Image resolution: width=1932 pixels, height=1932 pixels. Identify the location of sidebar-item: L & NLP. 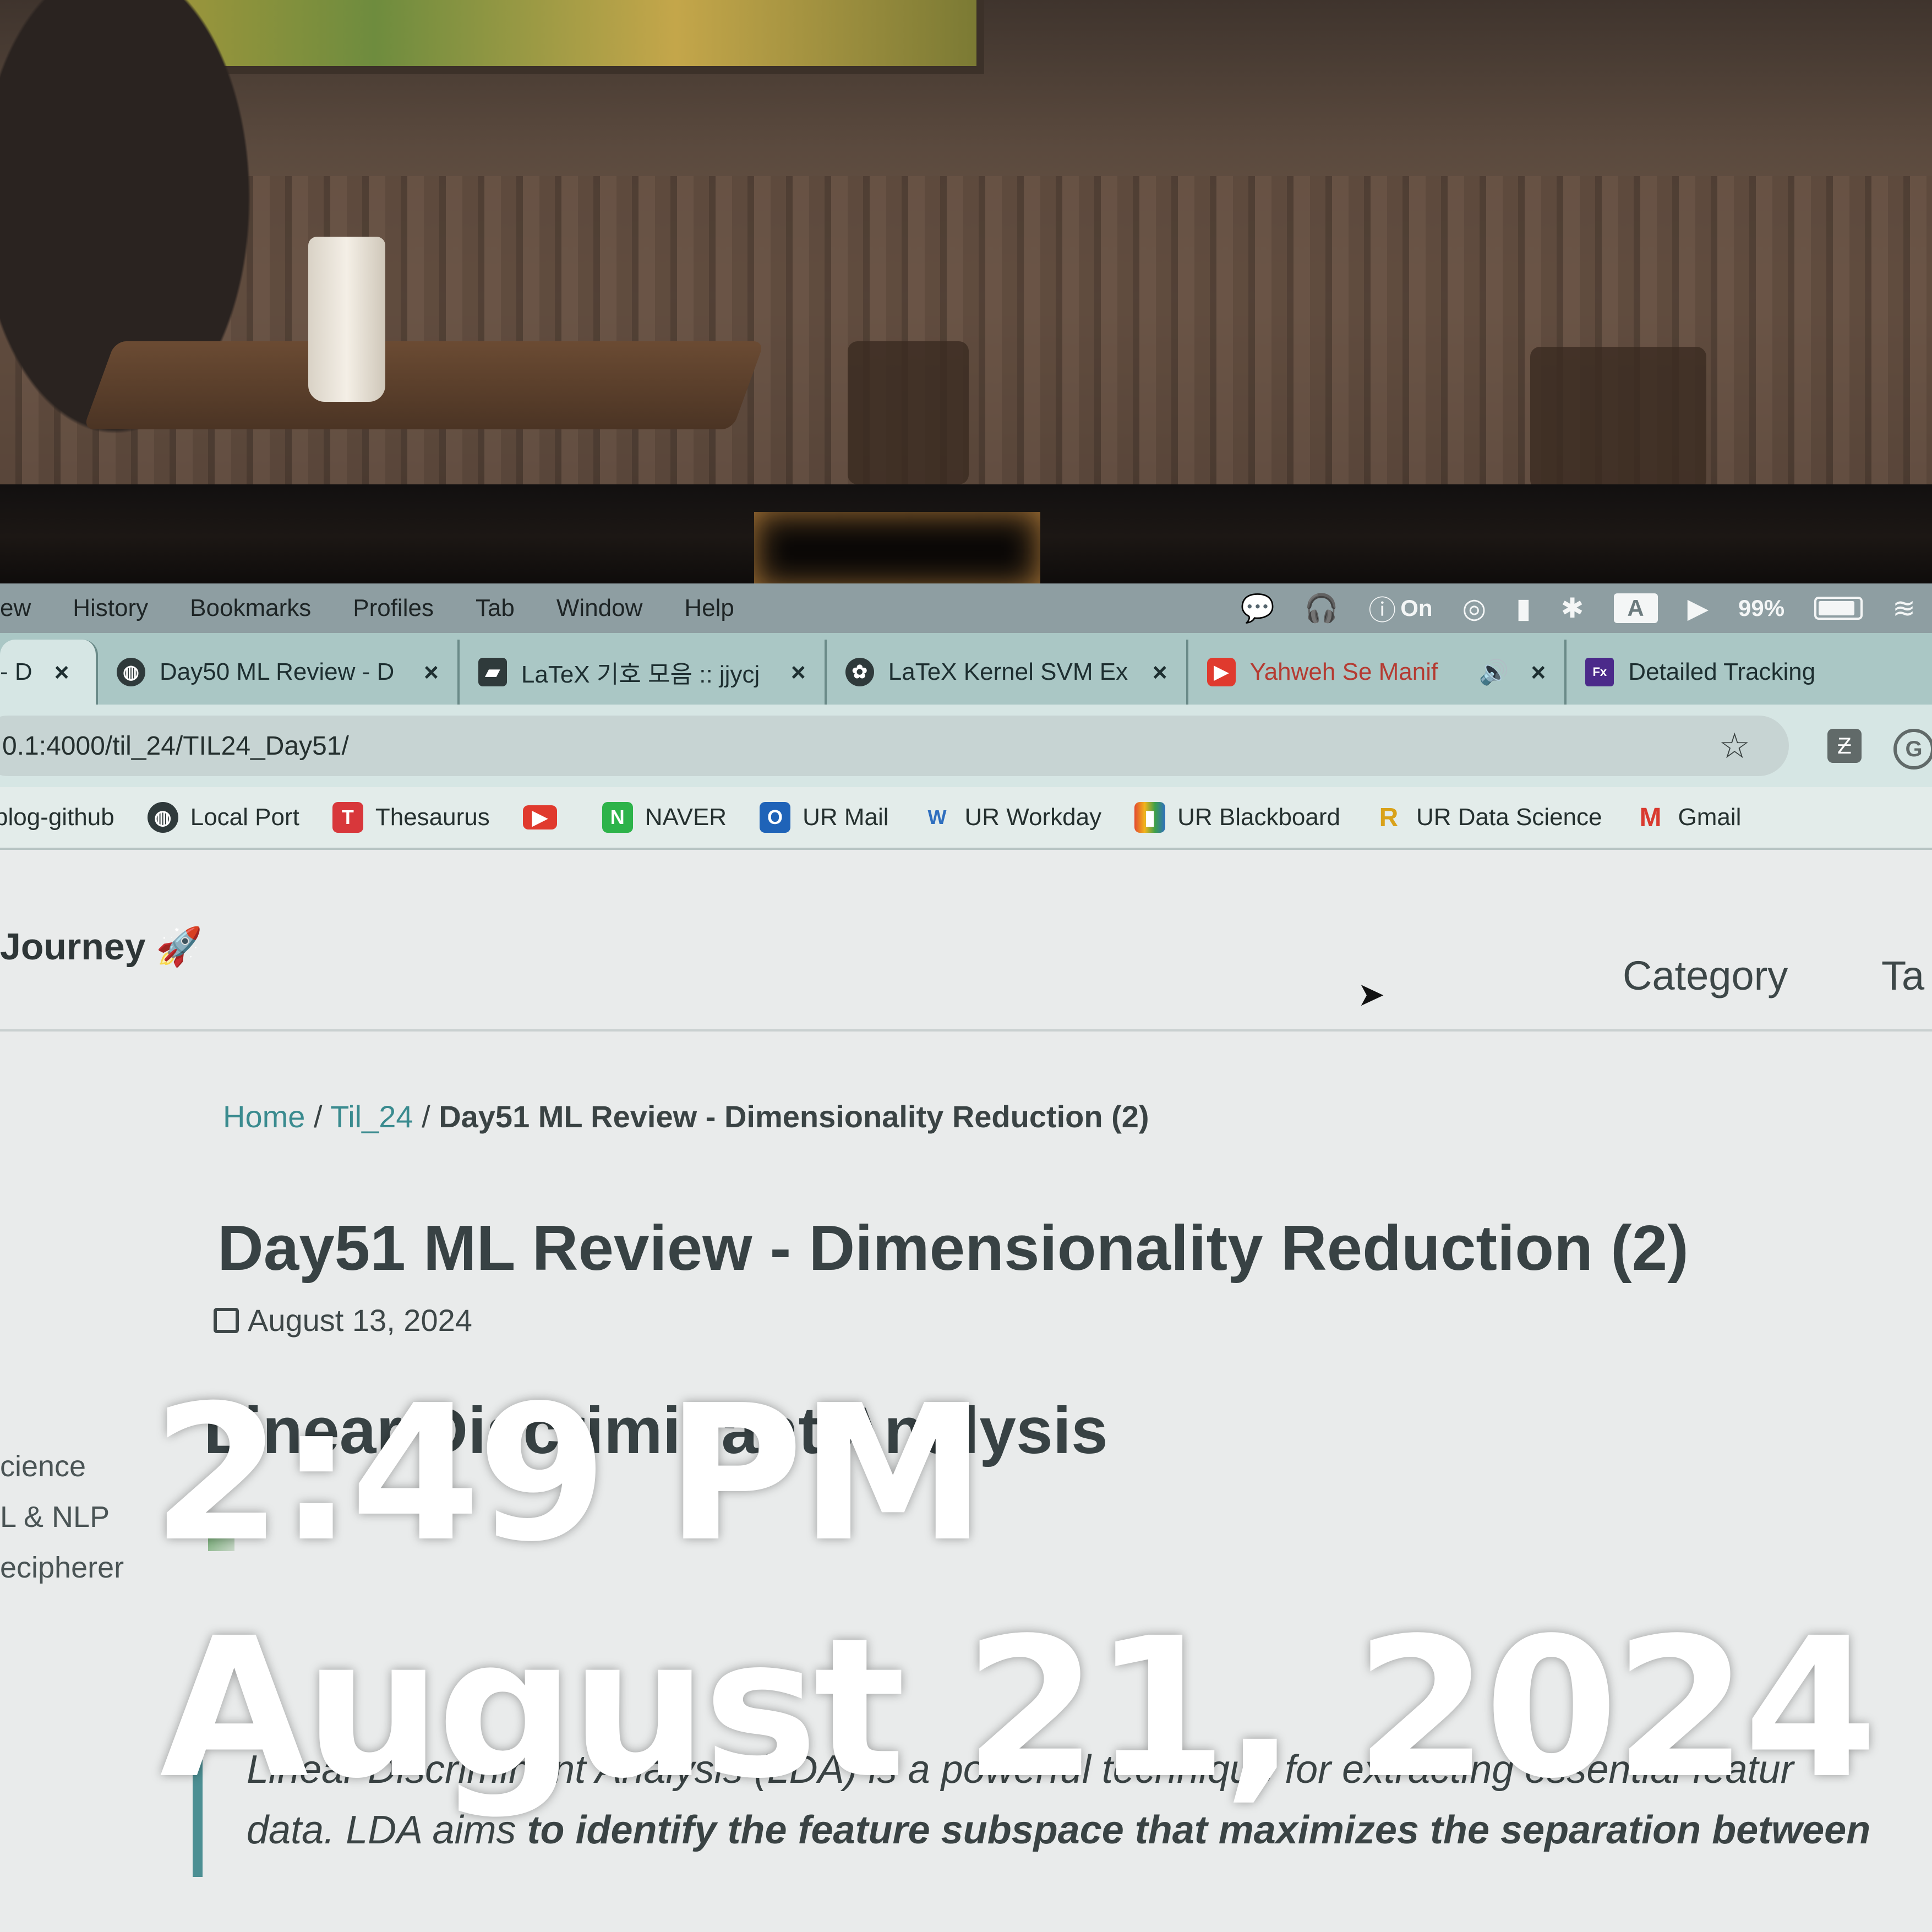
(62, 1517).